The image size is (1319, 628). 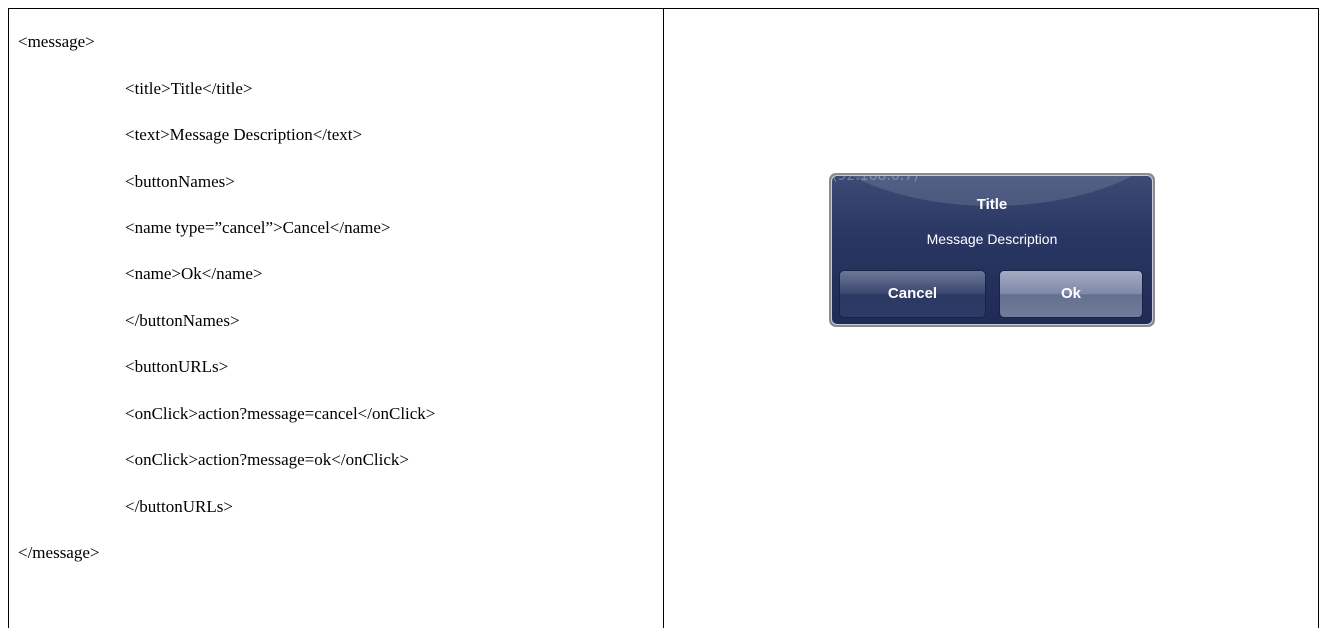 I want to click on column-divider, so click(x=663, y=318).